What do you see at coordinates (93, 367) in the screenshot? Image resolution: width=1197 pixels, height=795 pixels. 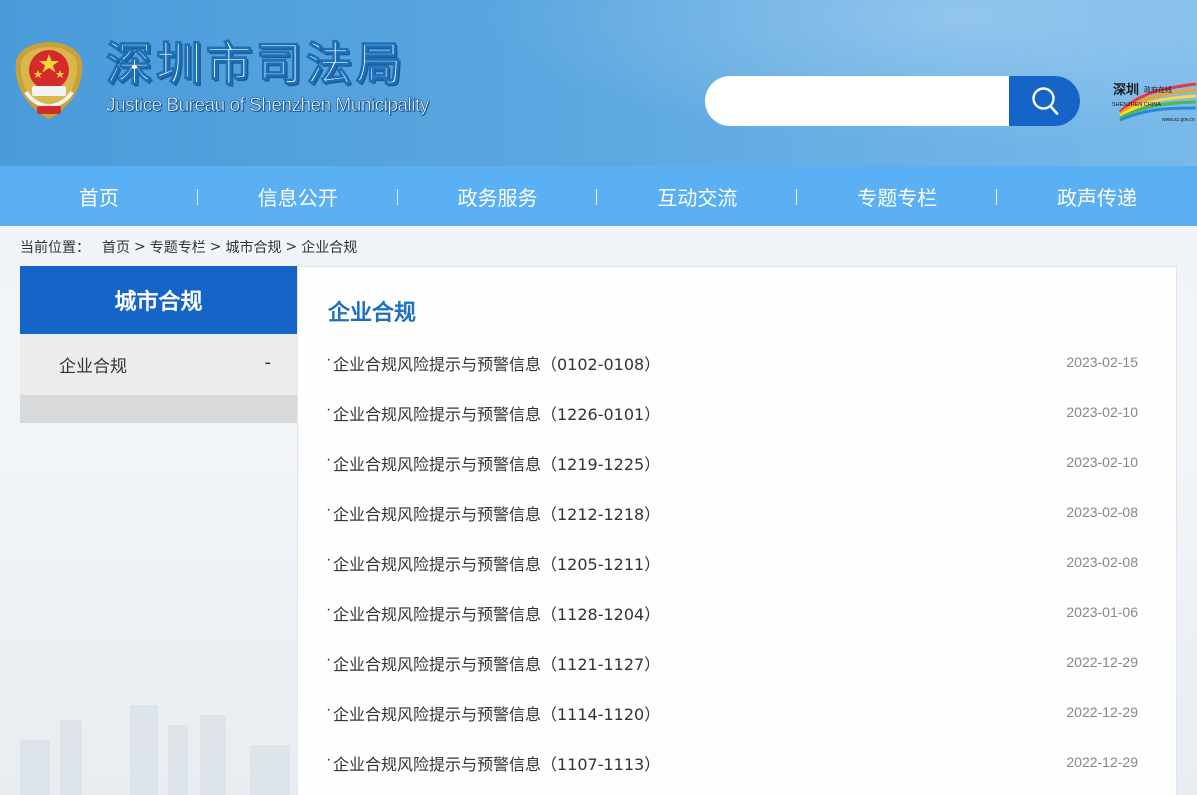 I see `sidebar-item-label: 企业合规` at bounding box center [93, 367].